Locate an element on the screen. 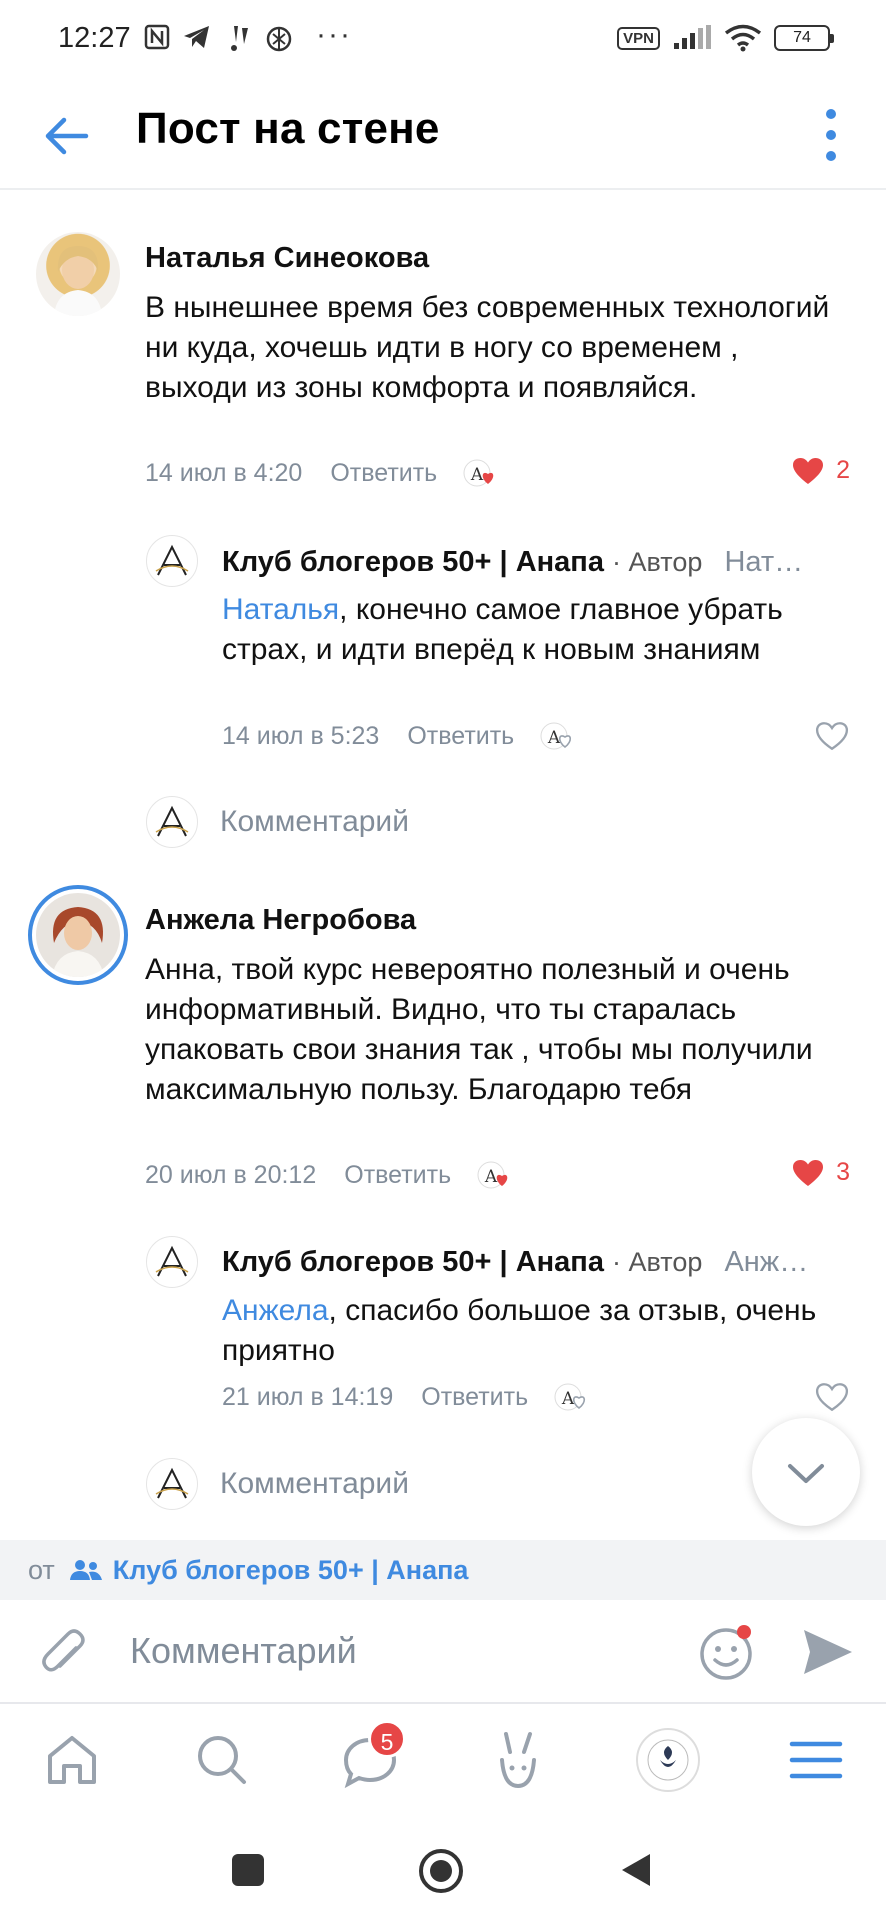 This screenshot has width=886, height=1920. notification-icon is located at coordinates (239, 38).